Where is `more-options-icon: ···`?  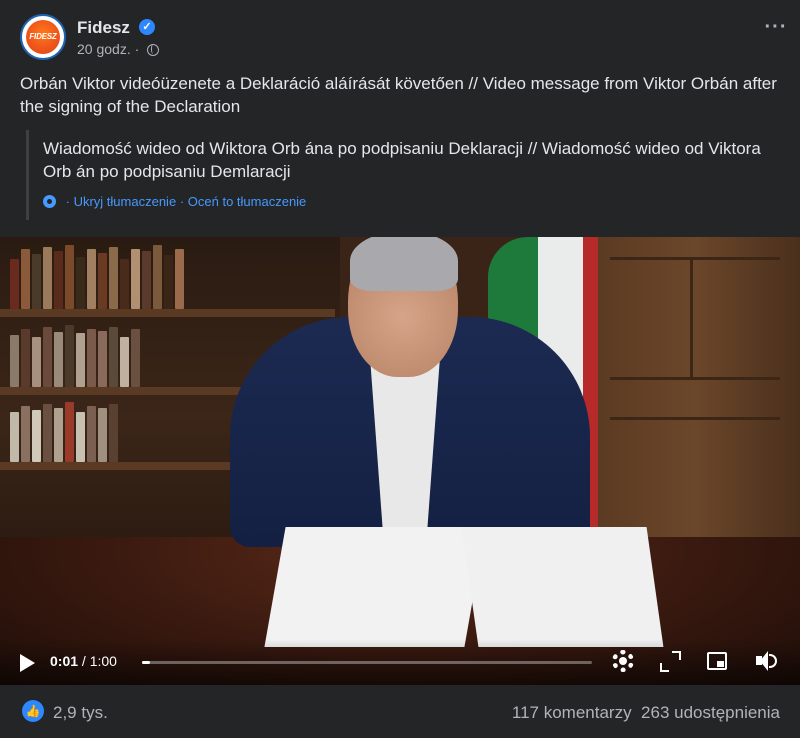
more-options-icon: ··· is located at coordinates (776, 29).